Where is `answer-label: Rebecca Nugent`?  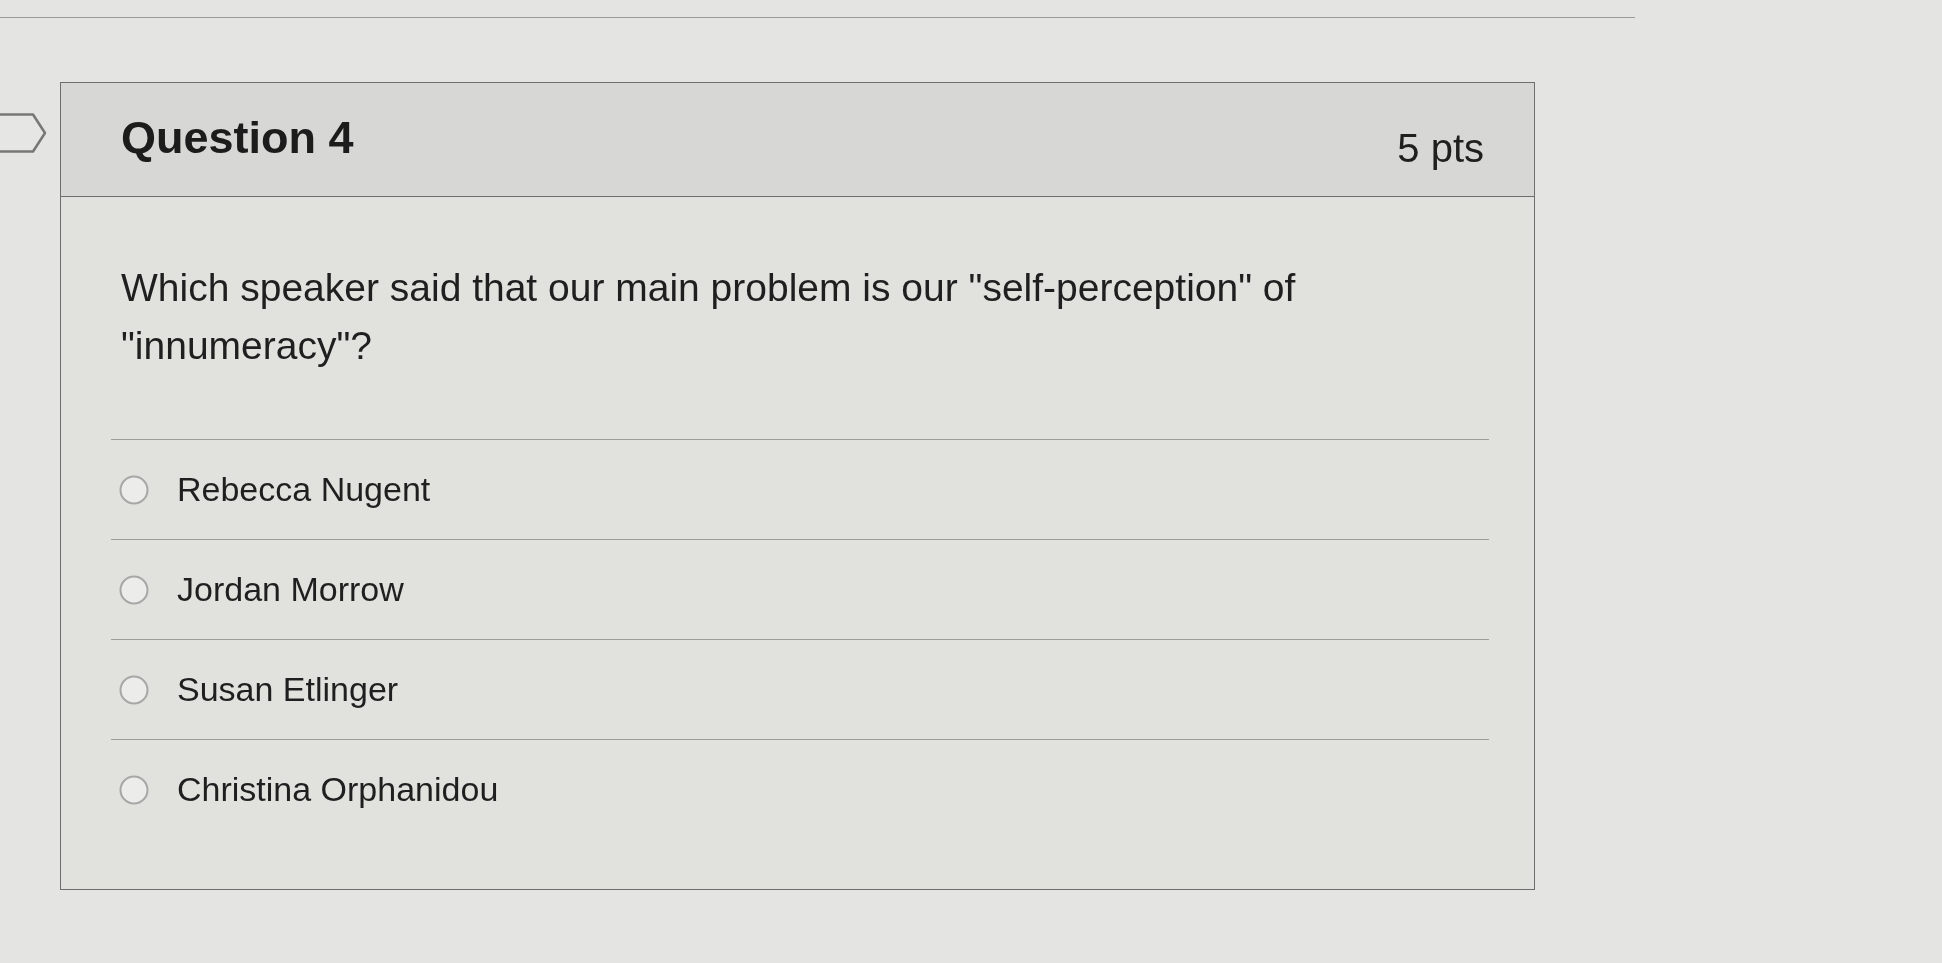
answer-label: Rebecca Nugent is located at coordinates (304, 489).